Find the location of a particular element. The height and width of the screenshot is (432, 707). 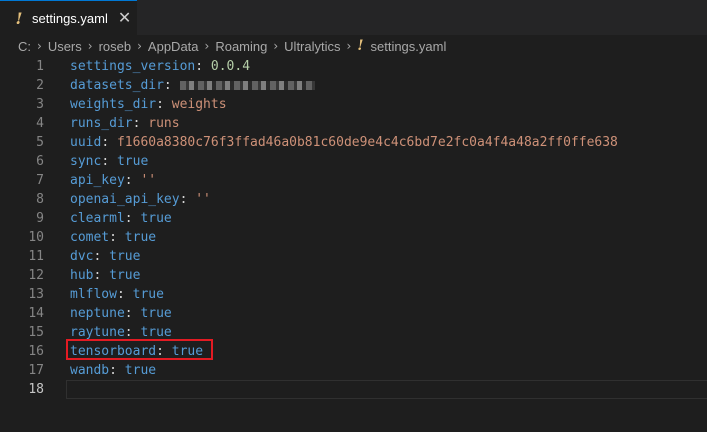

line-number: 9 is located at coordinates (40, 218).